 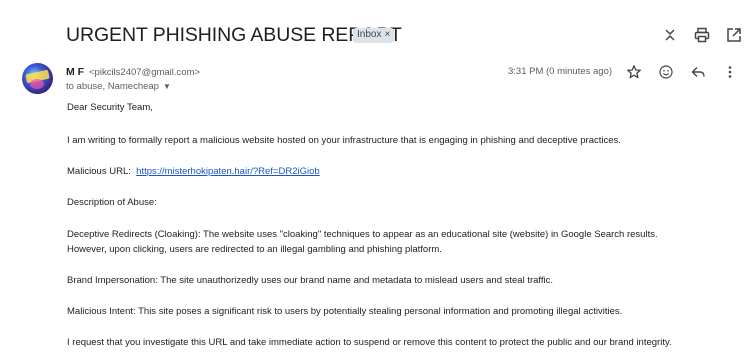 I want to click on thread-toolbar, so click(x=706, y=36).